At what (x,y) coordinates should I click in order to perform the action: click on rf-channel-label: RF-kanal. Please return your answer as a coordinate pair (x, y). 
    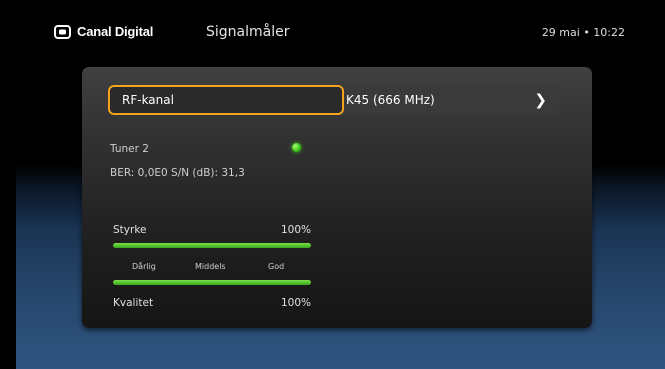
    Looking at the image, I should click on (148, 100).